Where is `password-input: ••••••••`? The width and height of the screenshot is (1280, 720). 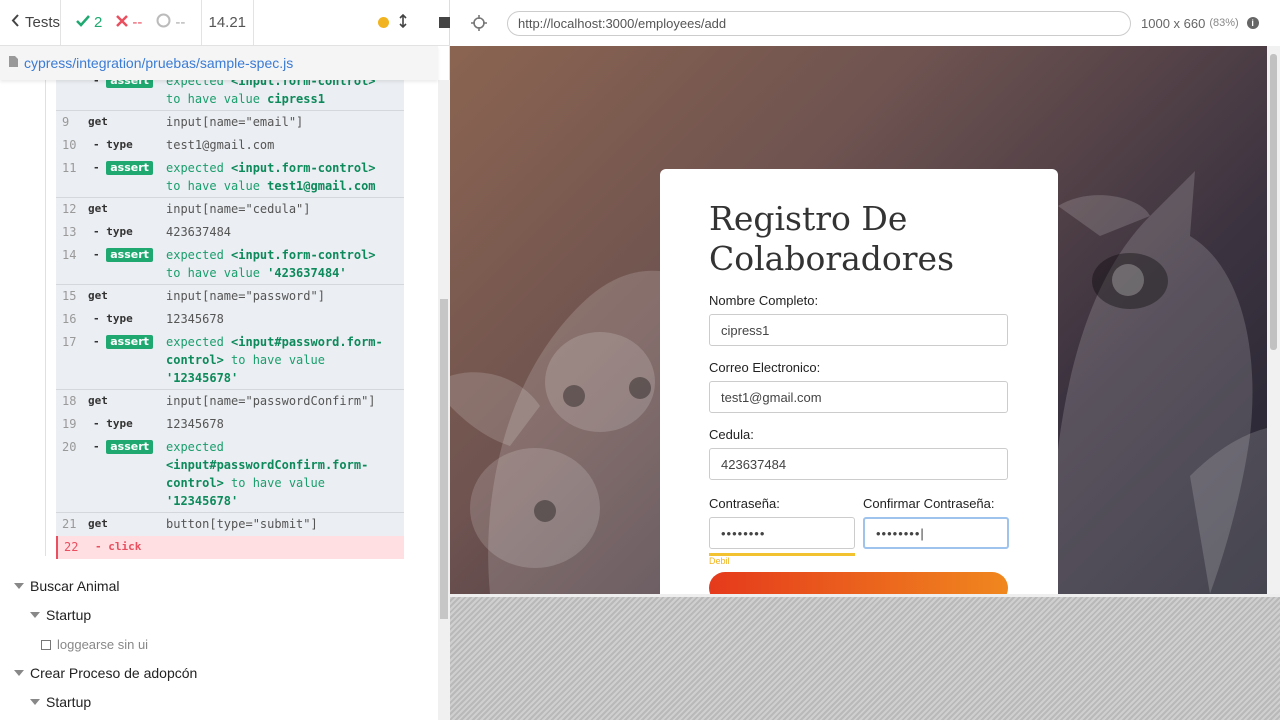 password-input: •••••••• is located at coordinates (782, 533).